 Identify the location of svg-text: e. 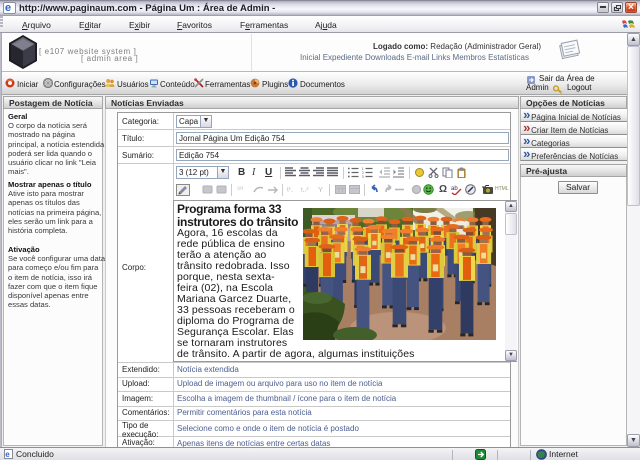
(7, 454).